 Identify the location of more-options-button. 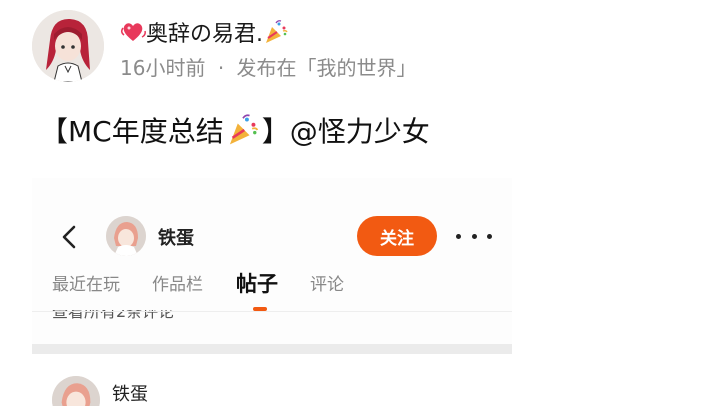
(474, 236).